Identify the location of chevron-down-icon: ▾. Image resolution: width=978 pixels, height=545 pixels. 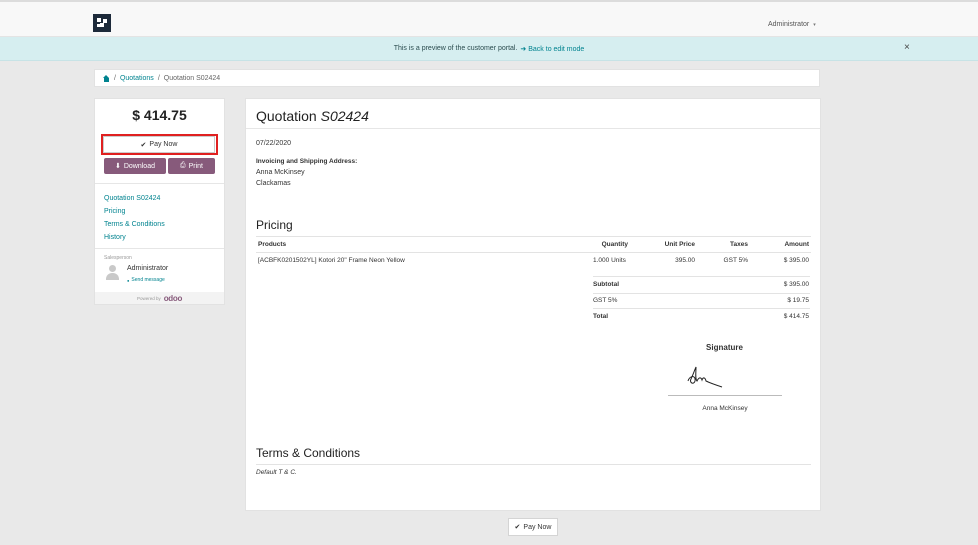
(814, 24).